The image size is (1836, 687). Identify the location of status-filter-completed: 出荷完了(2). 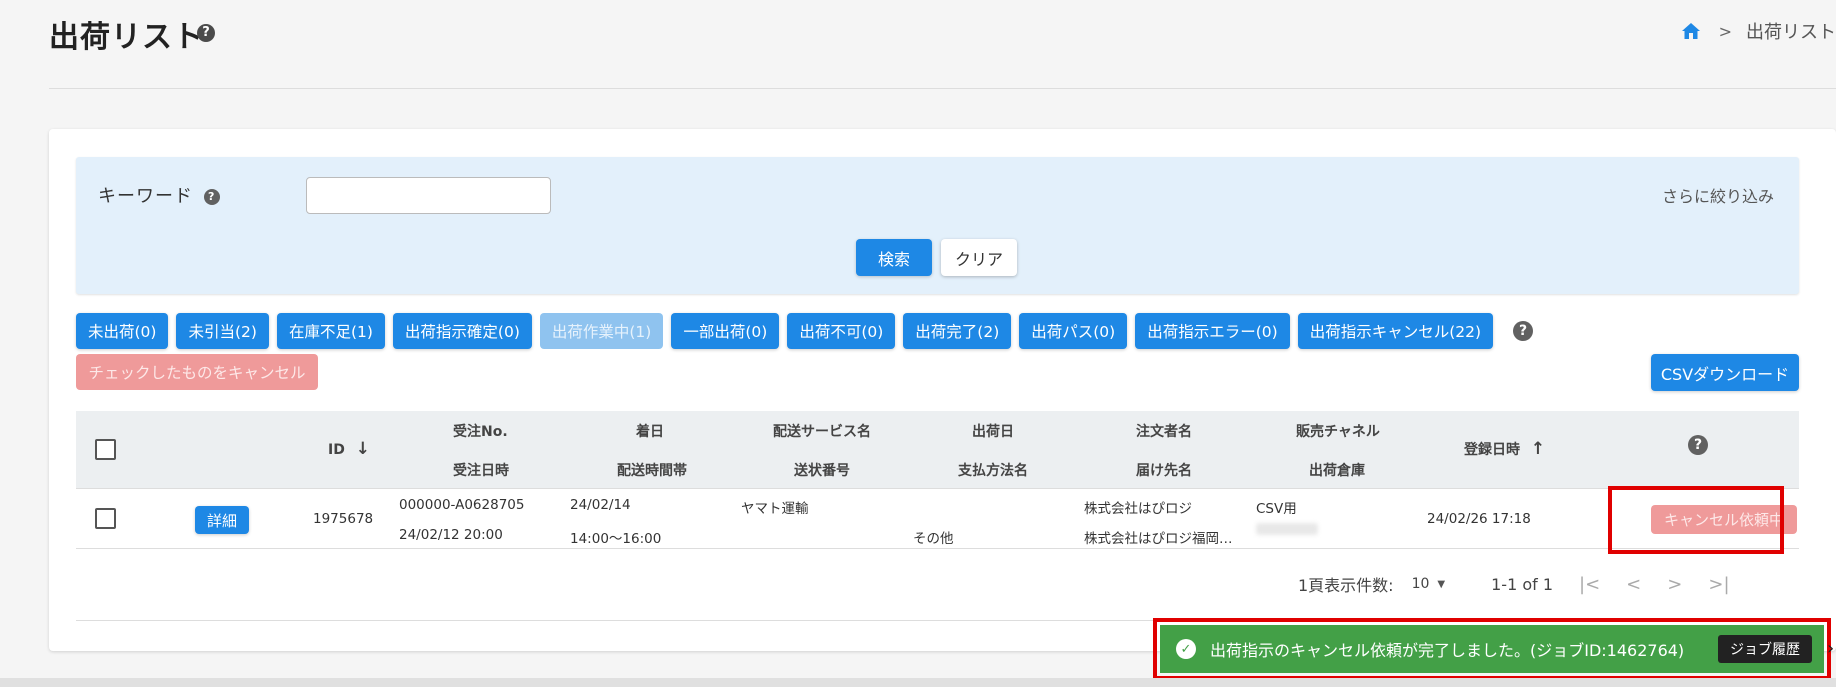
(957, 331).